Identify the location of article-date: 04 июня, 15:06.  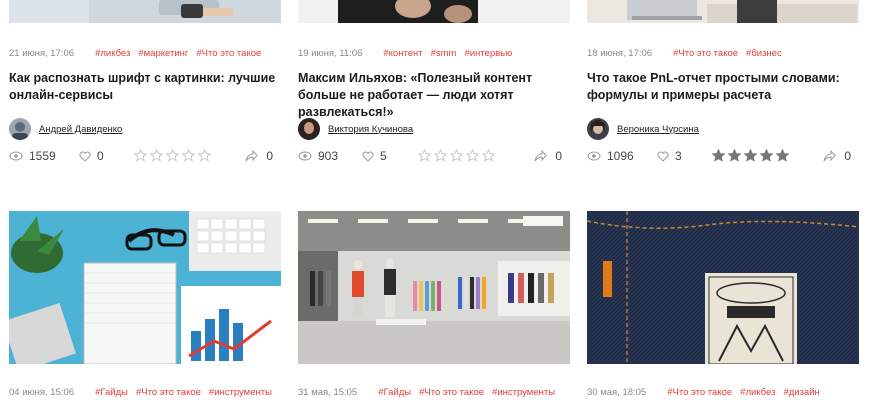
(42, 392).